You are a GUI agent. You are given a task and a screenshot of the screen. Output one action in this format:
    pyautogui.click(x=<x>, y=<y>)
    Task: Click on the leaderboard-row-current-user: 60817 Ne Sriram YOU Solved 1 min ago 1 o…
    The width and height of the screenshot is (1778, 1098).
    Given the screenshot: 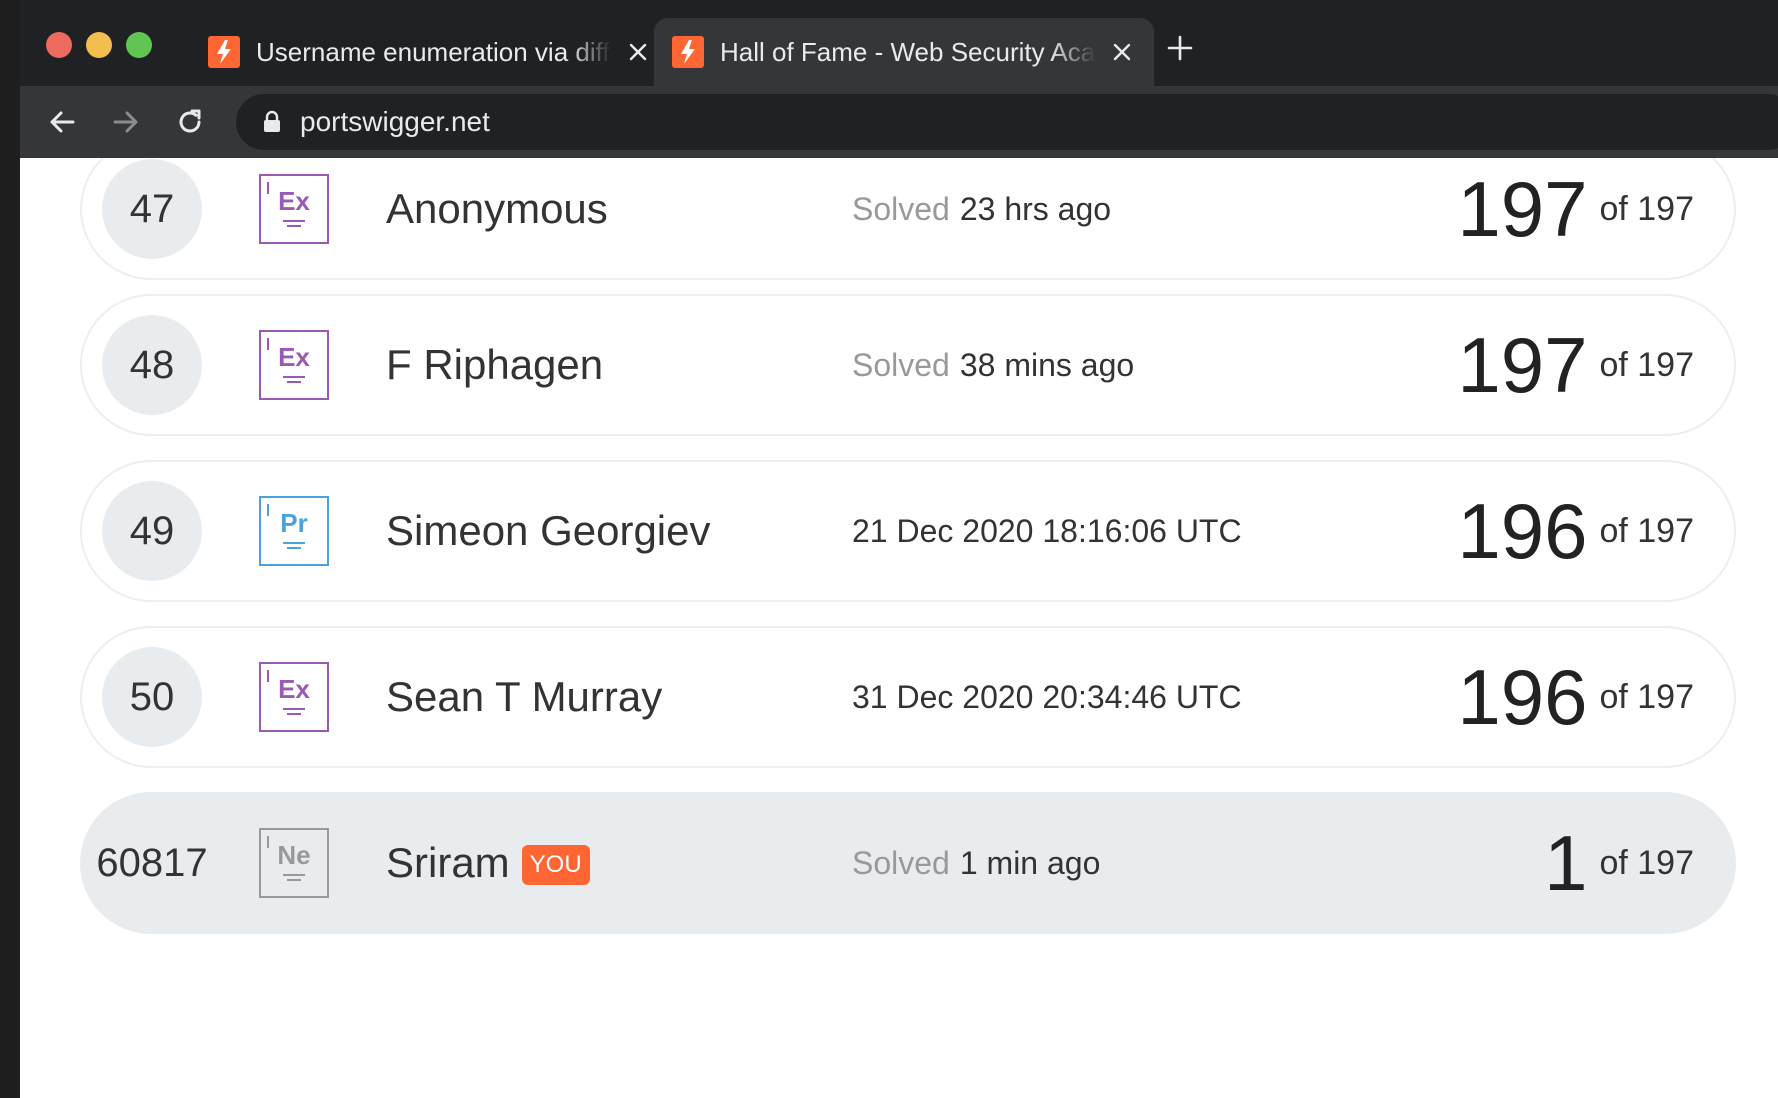 What is the action you would take?
    pyautogui.click(x=908, y=863)
    